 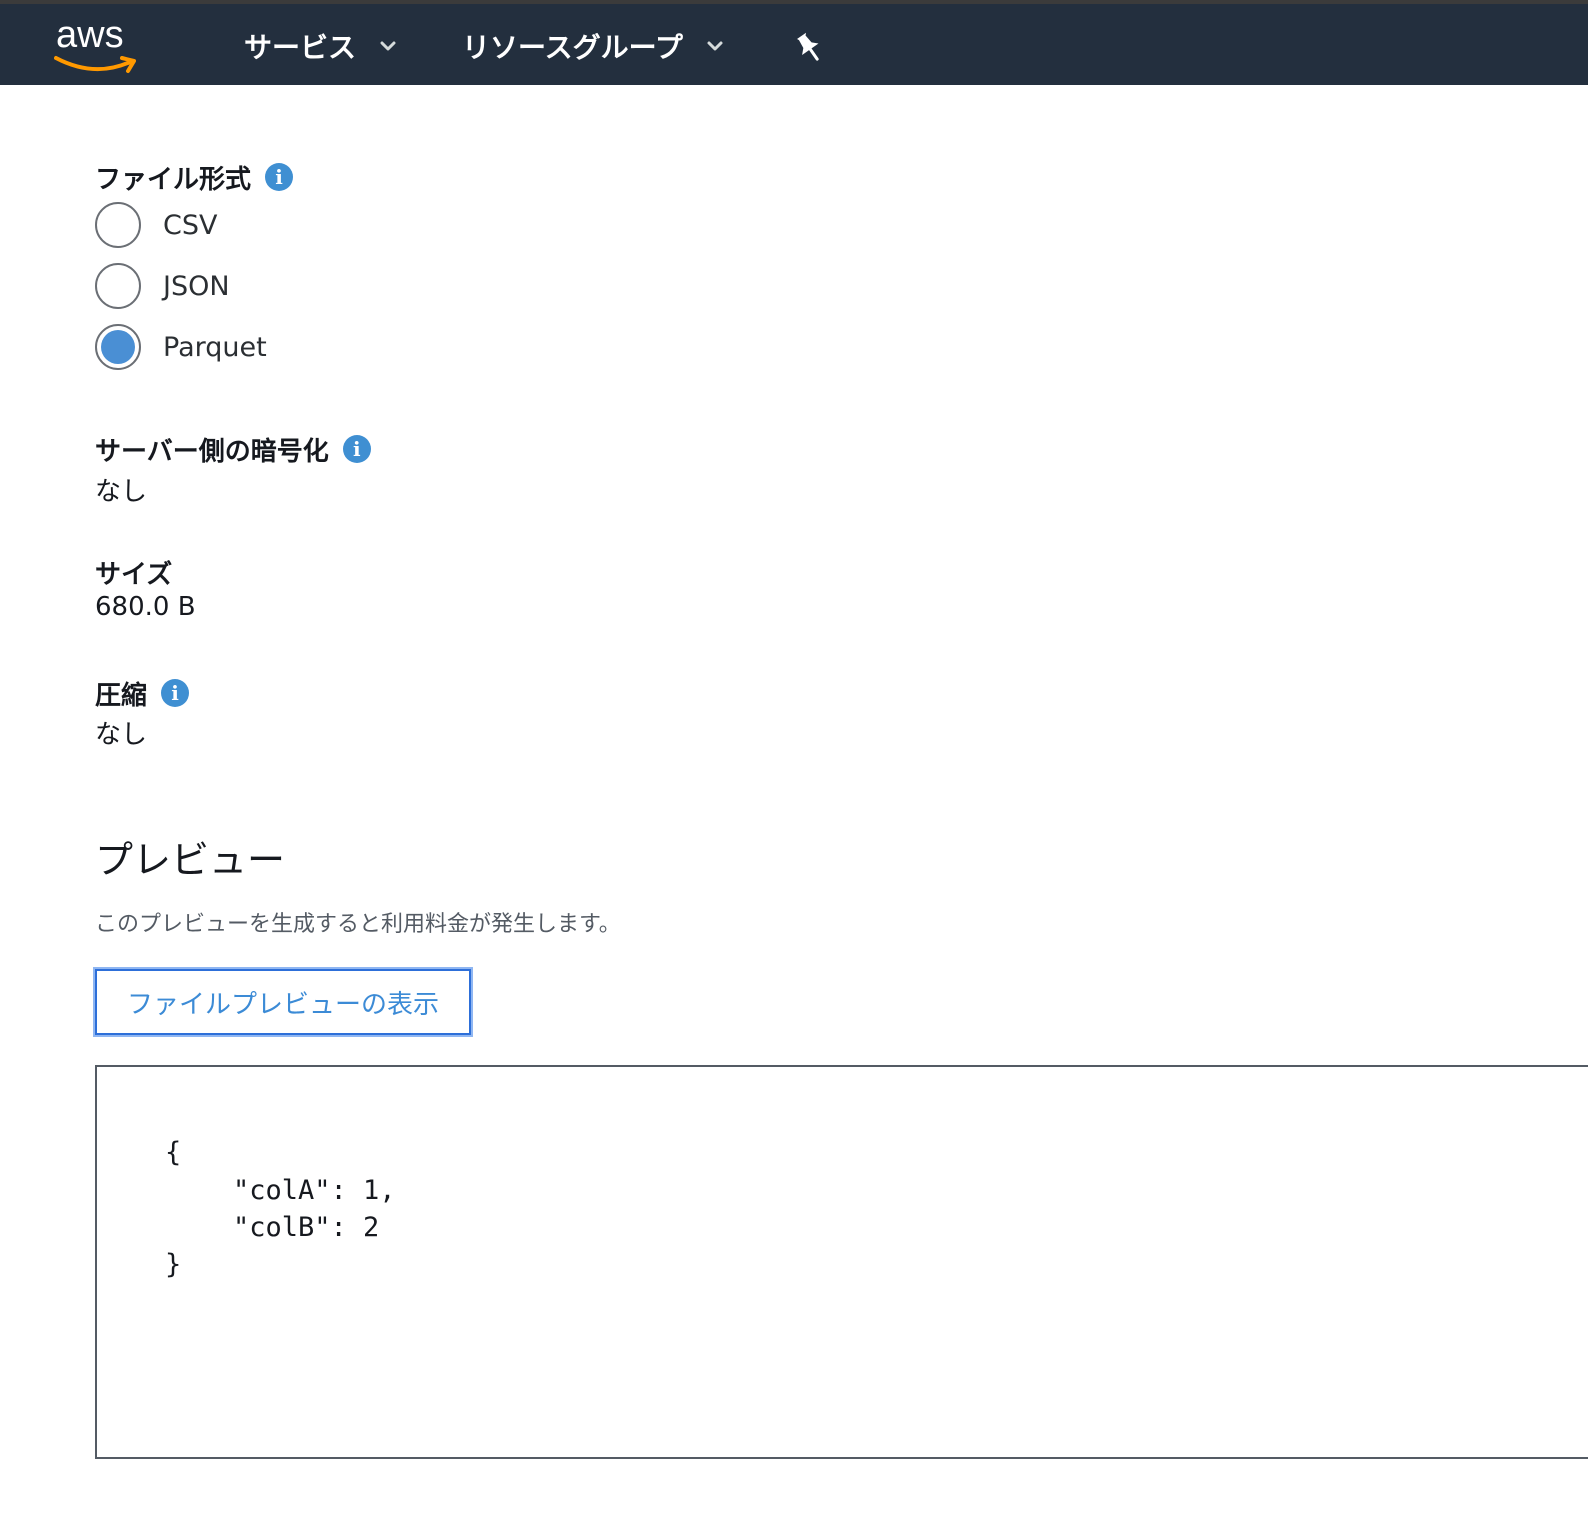 I want to click on radio-button-selected, so click(x=118, y=347).